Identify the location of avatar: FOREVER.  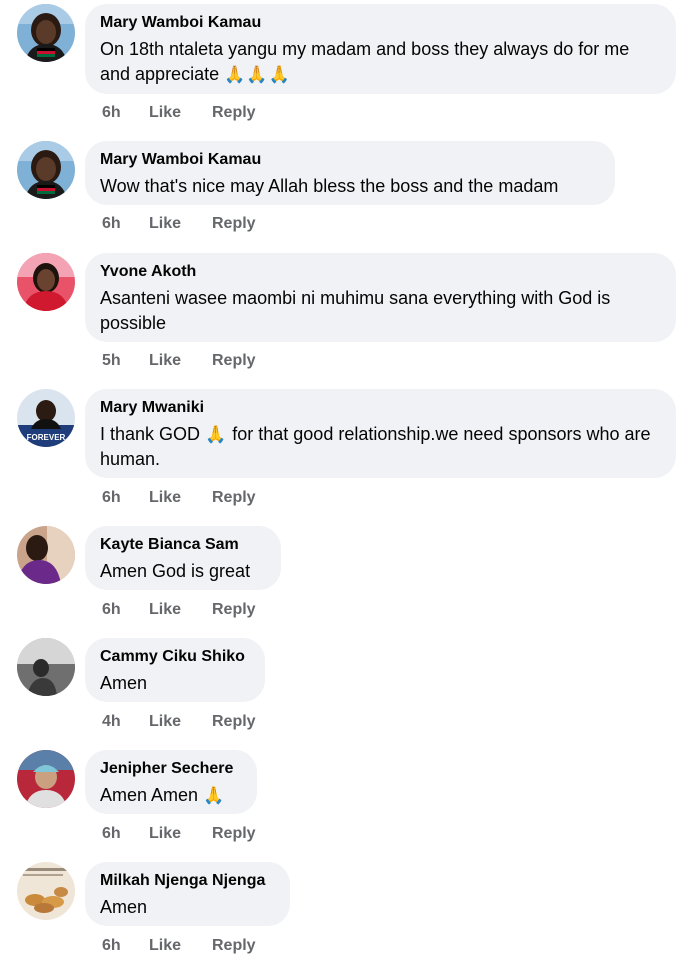
(46, 418).